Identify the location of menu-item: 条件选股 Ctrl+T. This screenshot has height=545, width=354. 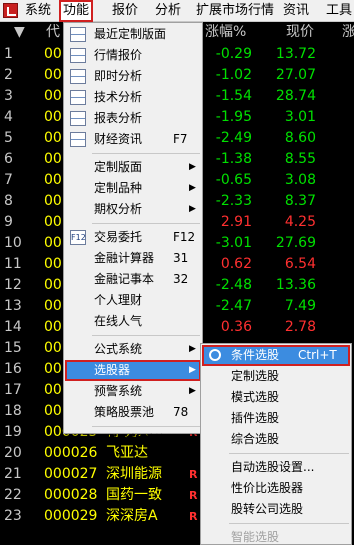
(276, 355).